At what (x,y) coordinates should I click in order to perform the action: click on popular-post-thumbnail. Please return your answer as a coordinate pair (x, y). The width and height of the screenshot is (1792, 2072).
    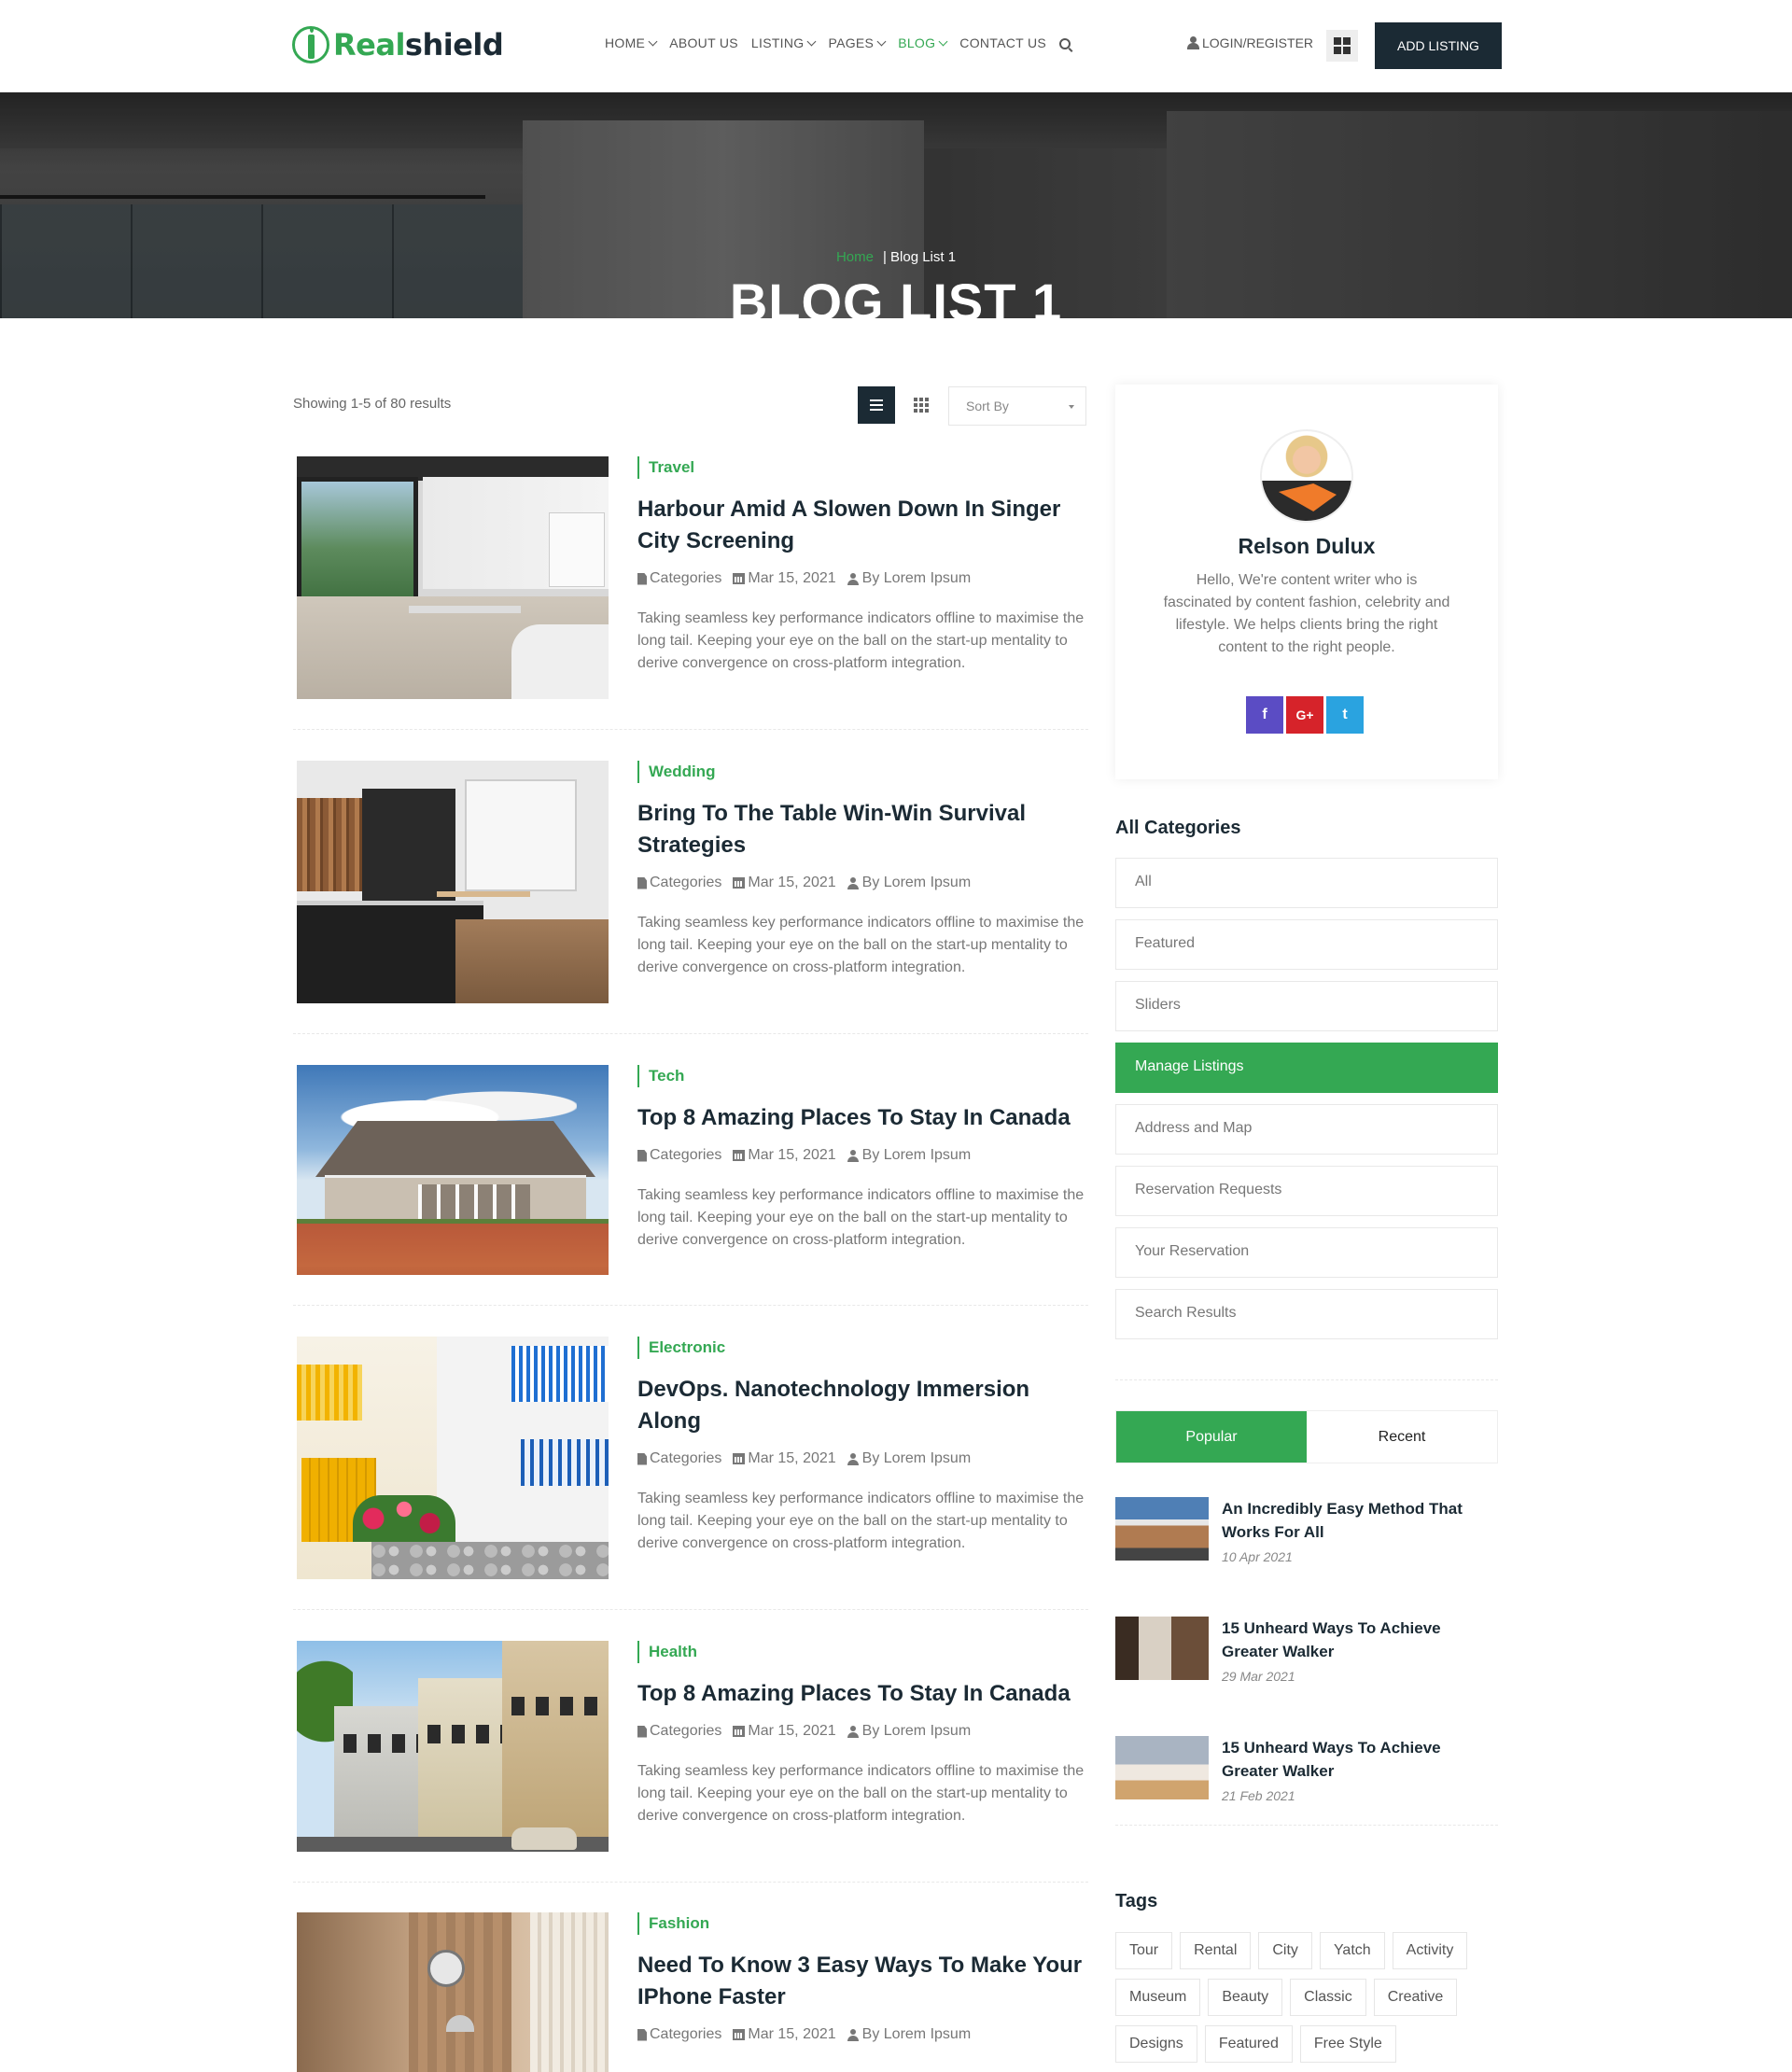
    Looking at the image, I should click on (1162, 1529).